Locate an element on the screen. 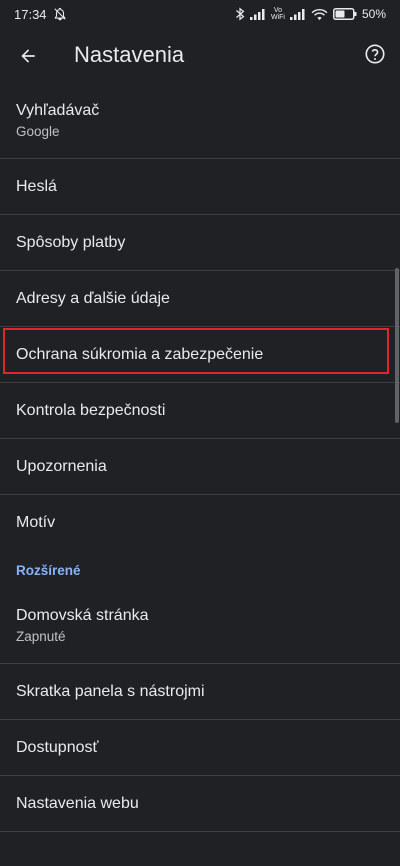  status-time: 17:34 is located at coordinates (30, 14).